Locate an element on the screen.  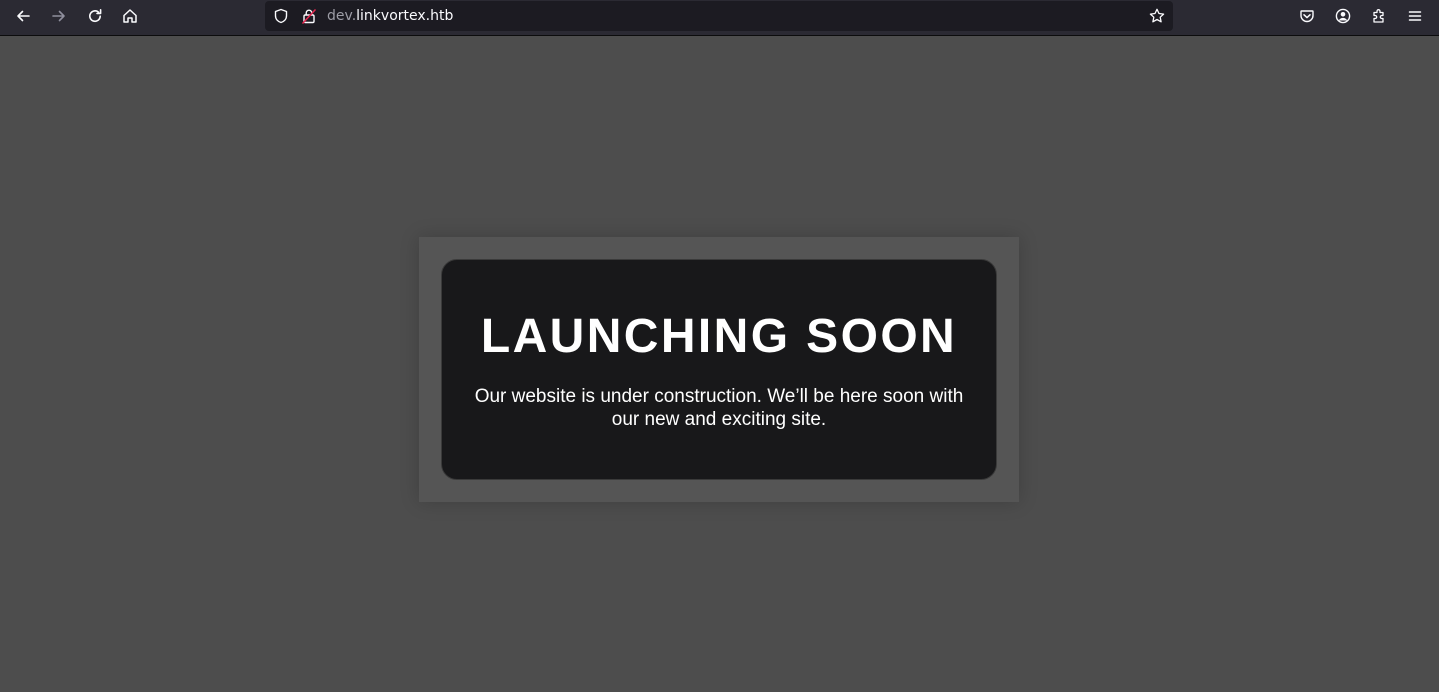
bookmark-button is located at coordinates (1157, 16).